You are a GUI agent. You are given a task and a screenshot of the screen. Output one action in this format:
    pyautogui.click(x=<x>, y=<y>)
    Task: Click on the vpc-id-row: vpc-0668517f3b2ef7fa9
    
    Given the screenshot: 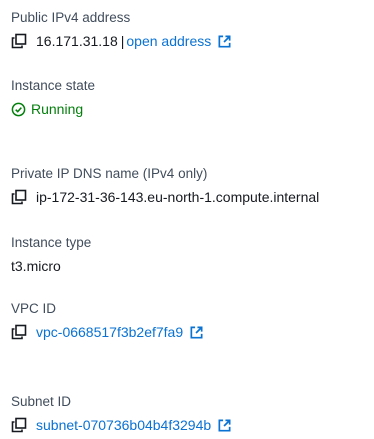 What is the action you would take?
    pyautogui.click(x=107, y=332)
    